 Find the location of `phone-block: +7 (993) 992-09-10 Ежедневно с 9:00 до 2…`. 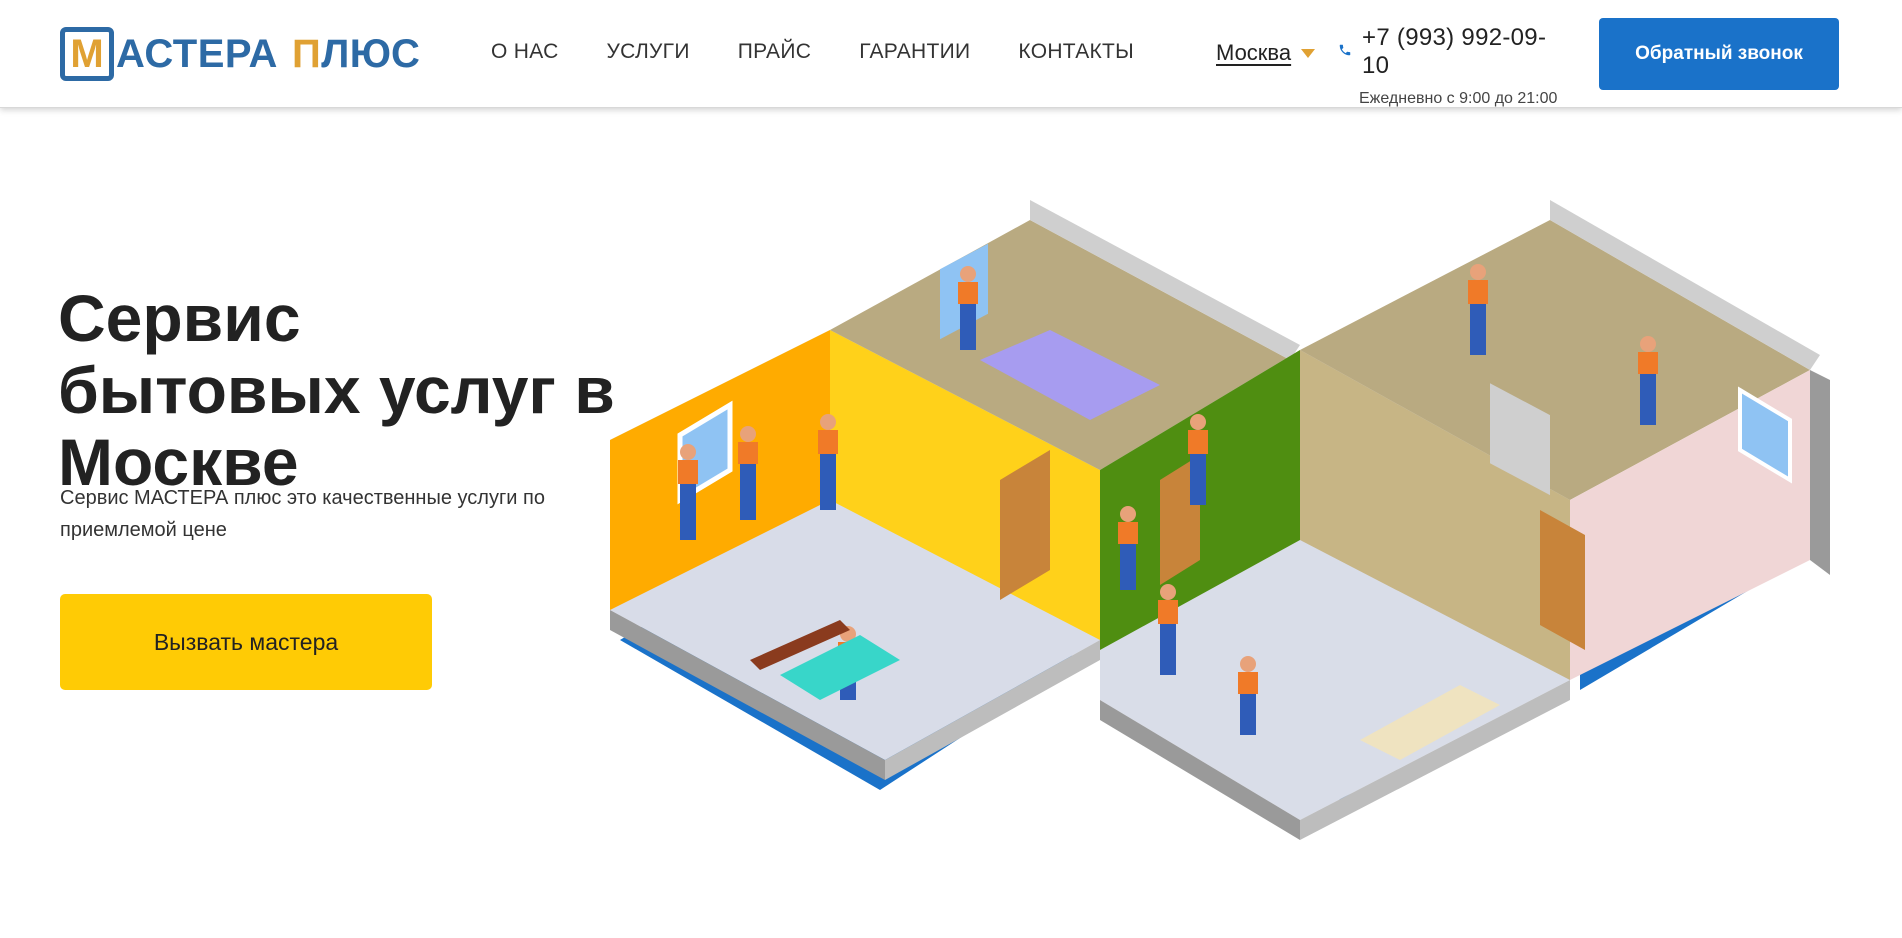

phone-block: +7 (993) 992-09-10 Ежедневно с 9:00 до 2… is located at coordinates (1453, 66).